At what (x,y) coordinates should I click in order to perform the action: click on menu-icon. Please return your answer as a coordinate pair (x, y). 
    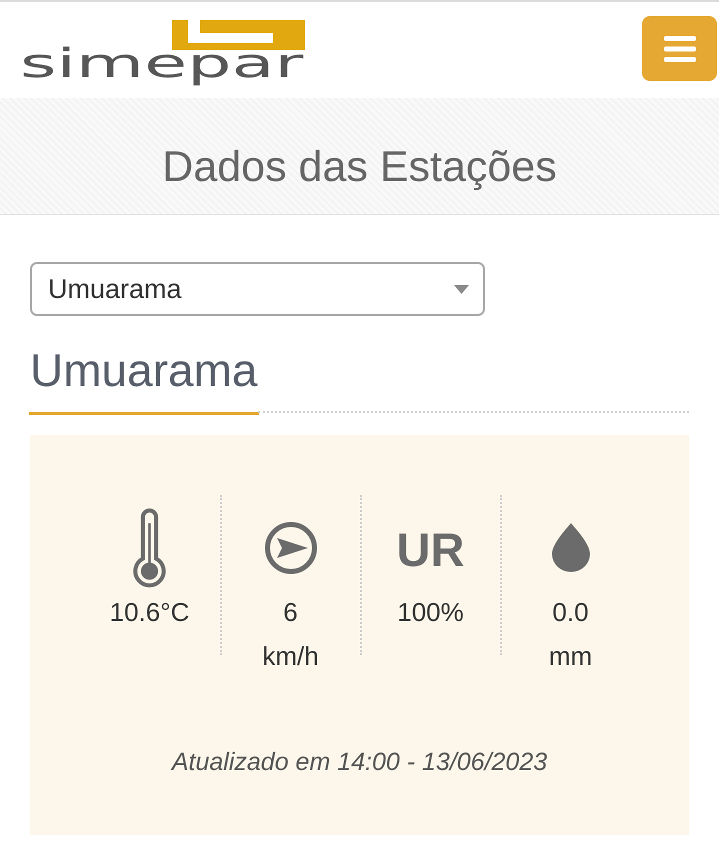
    Looking at the image, I should click on (680, 49).